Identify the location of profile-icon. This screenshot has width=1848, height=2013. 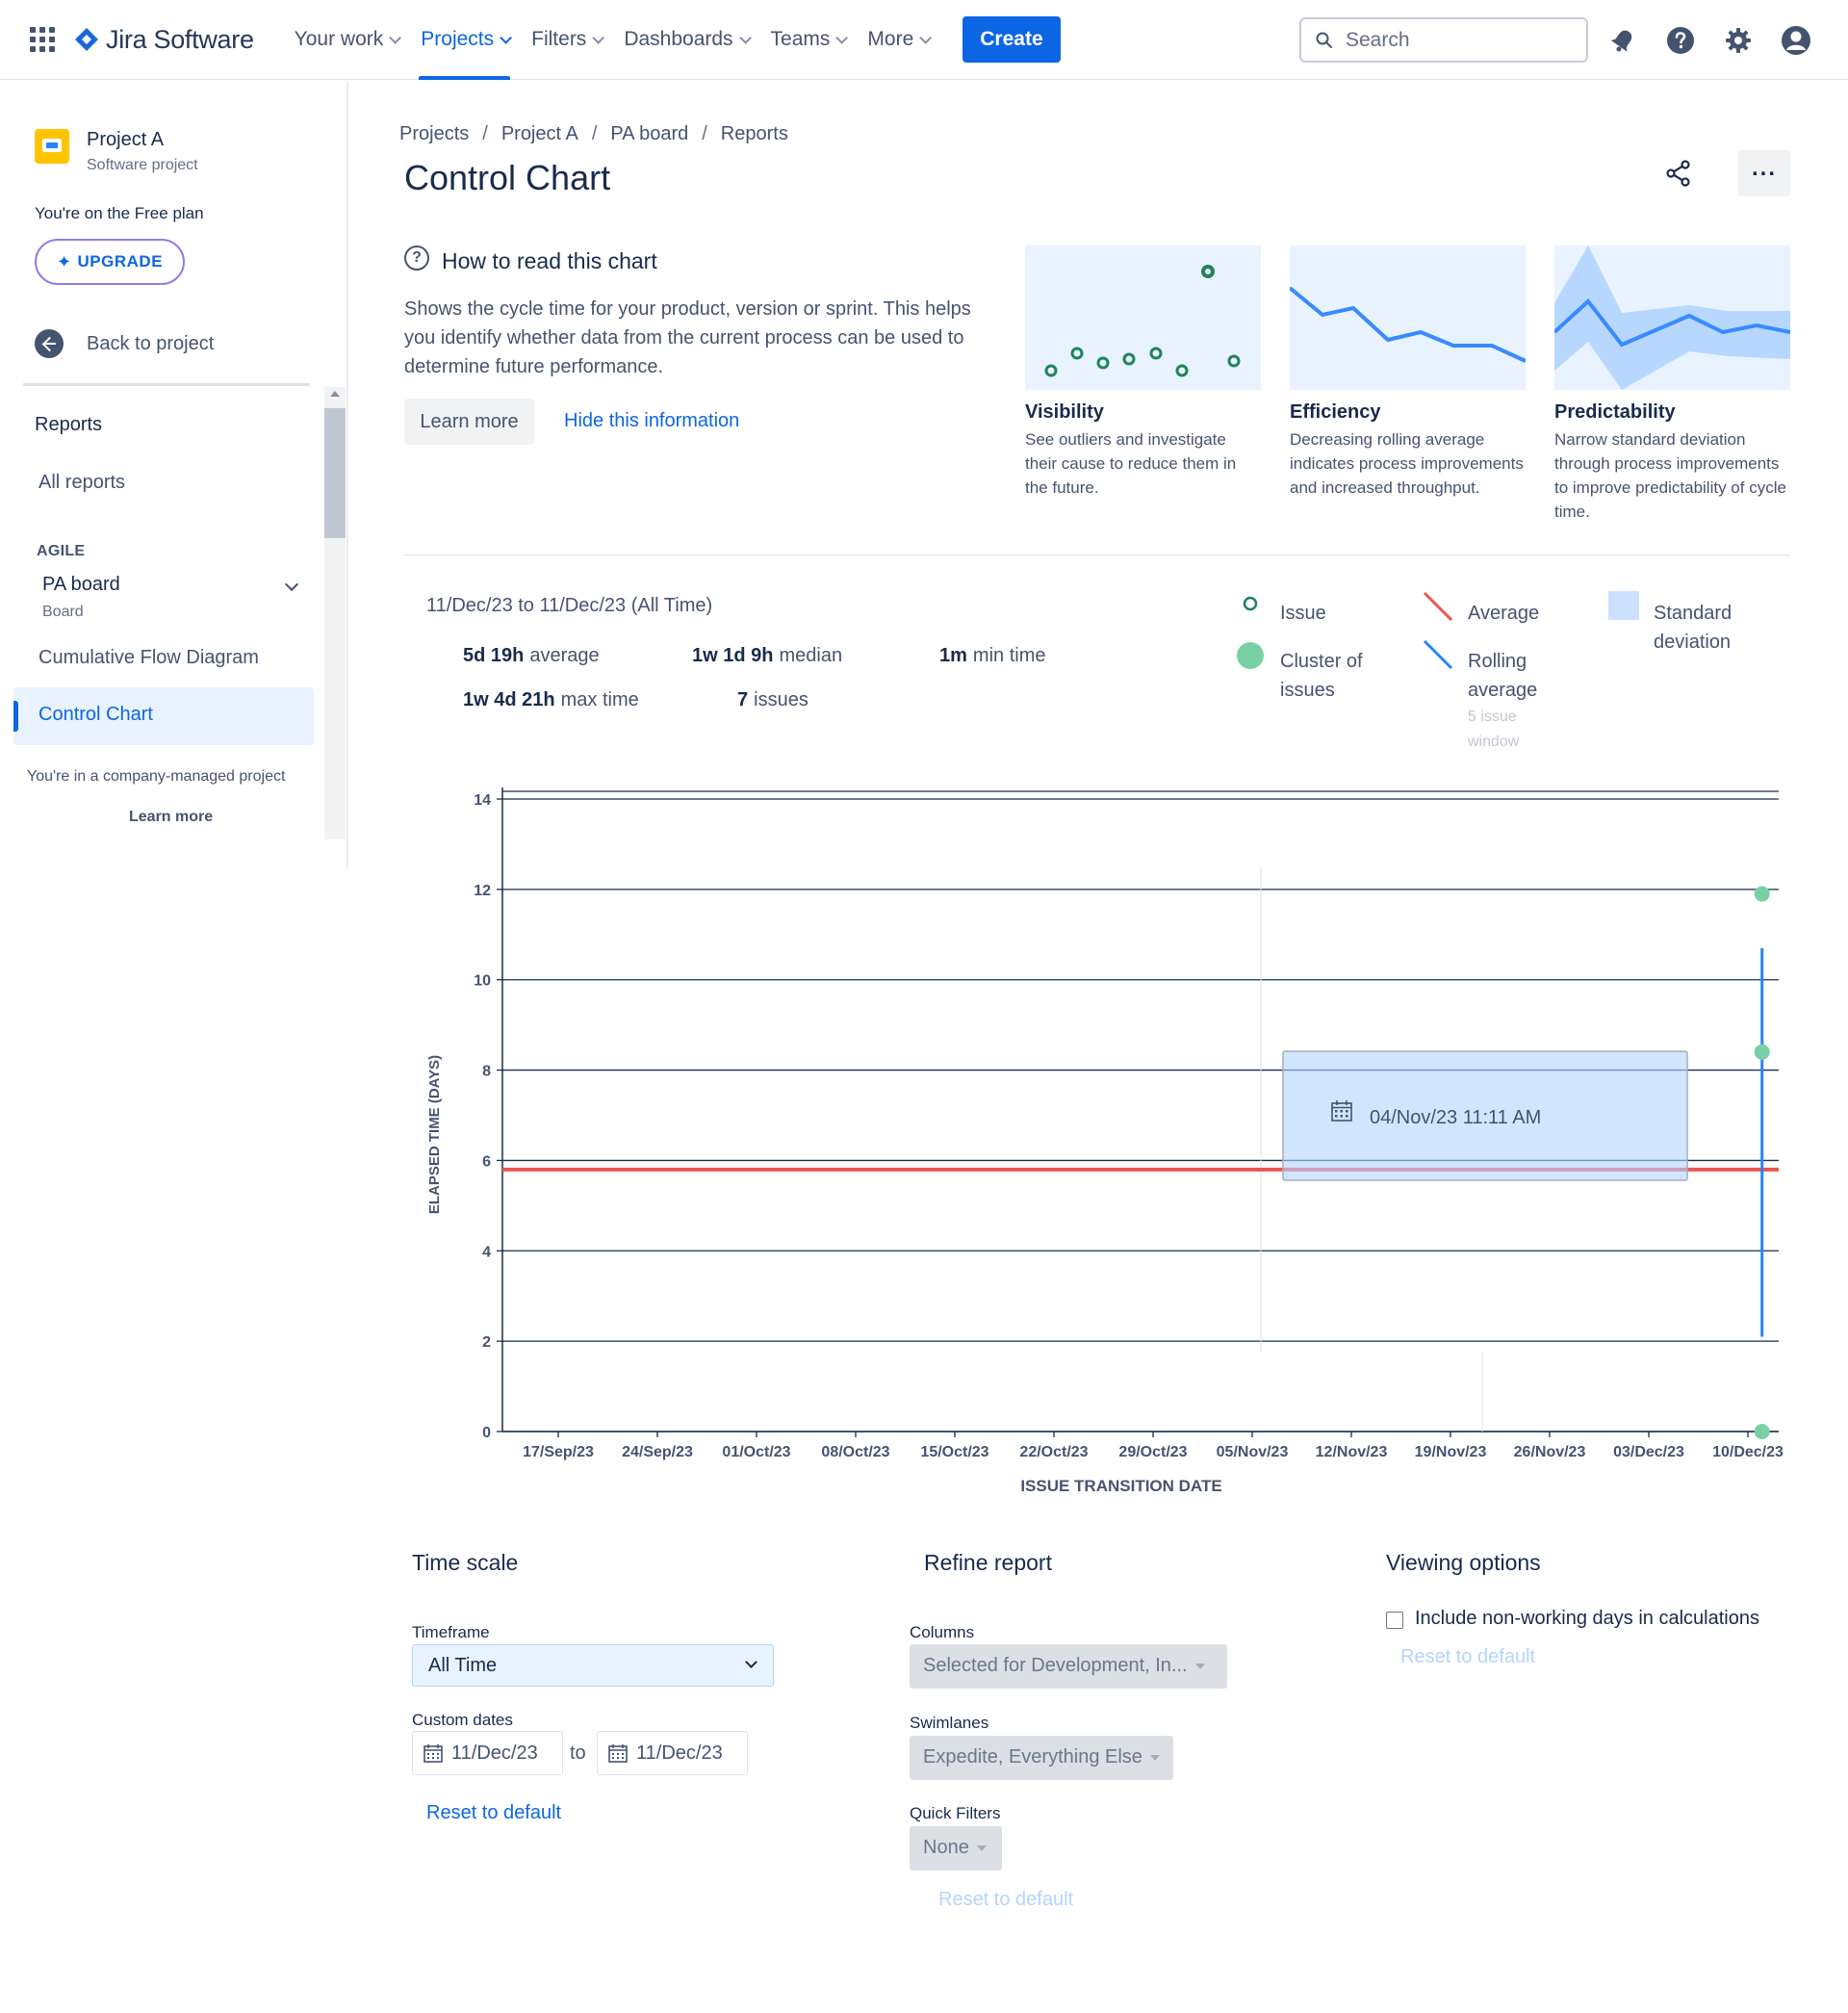
(1796, 40).